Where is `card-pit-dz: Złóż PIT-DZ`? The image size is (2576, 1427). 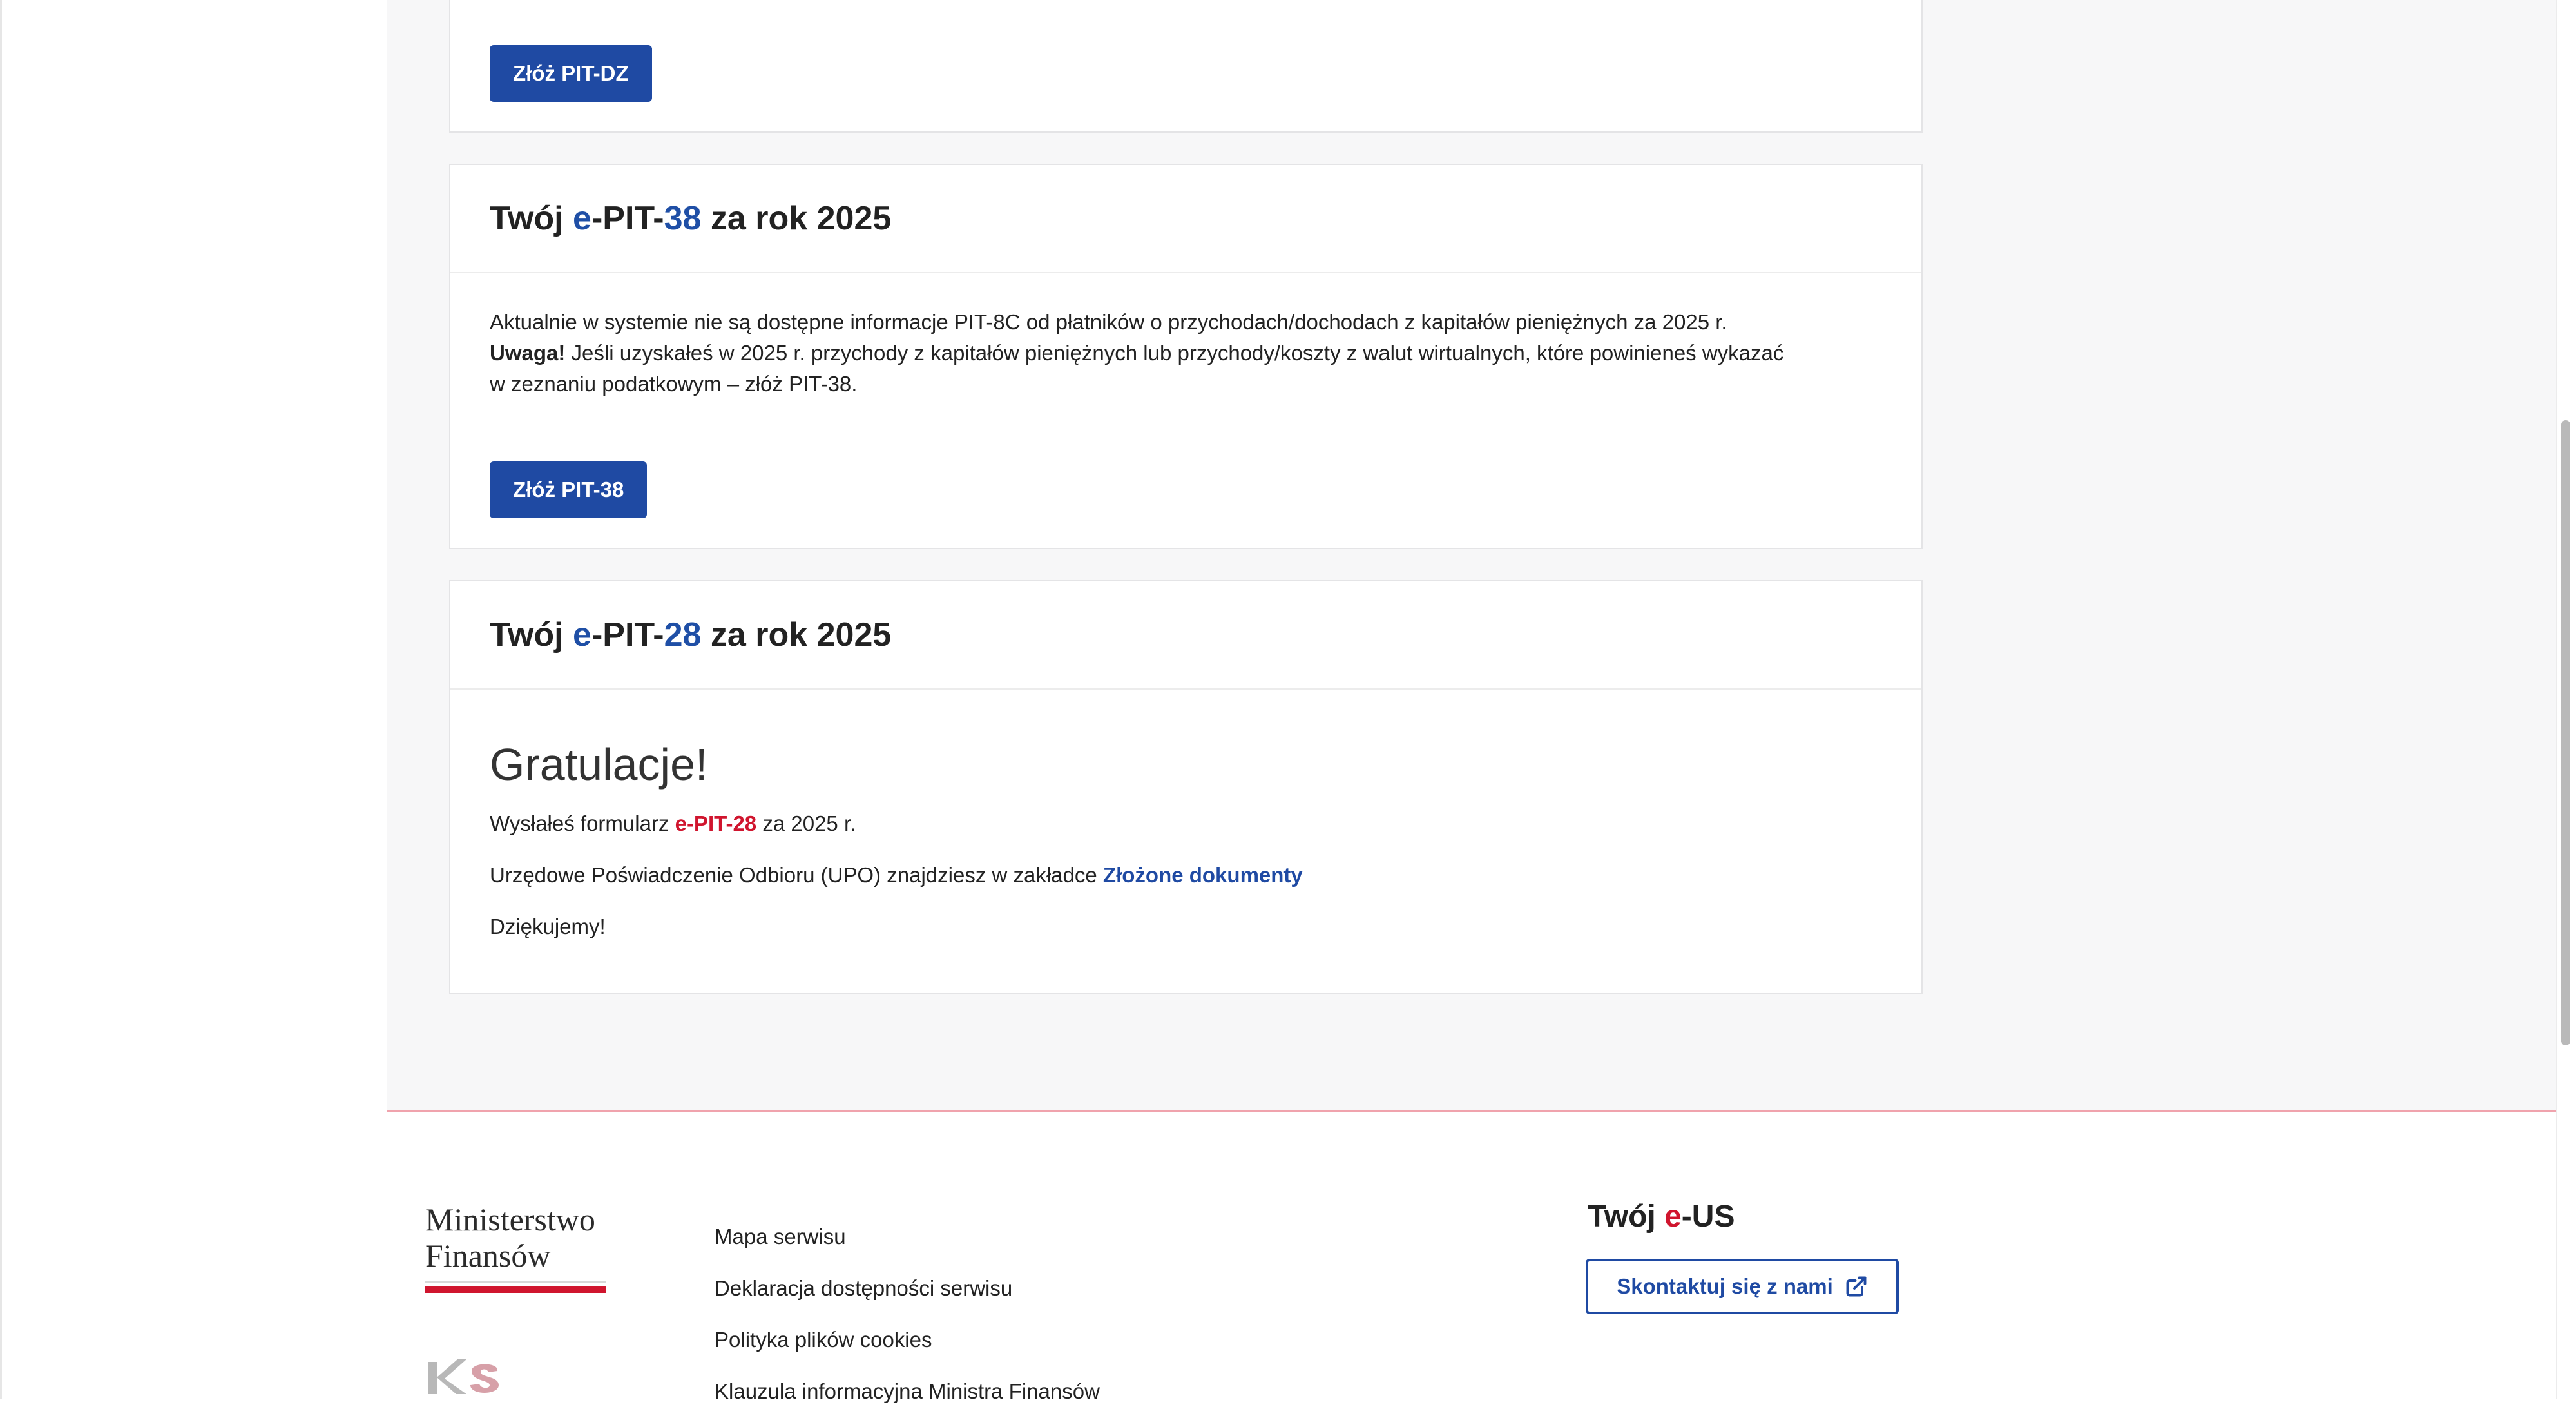 card-pit-dz: Złóż PIT-DZ is located at coordinates (1186, 67).